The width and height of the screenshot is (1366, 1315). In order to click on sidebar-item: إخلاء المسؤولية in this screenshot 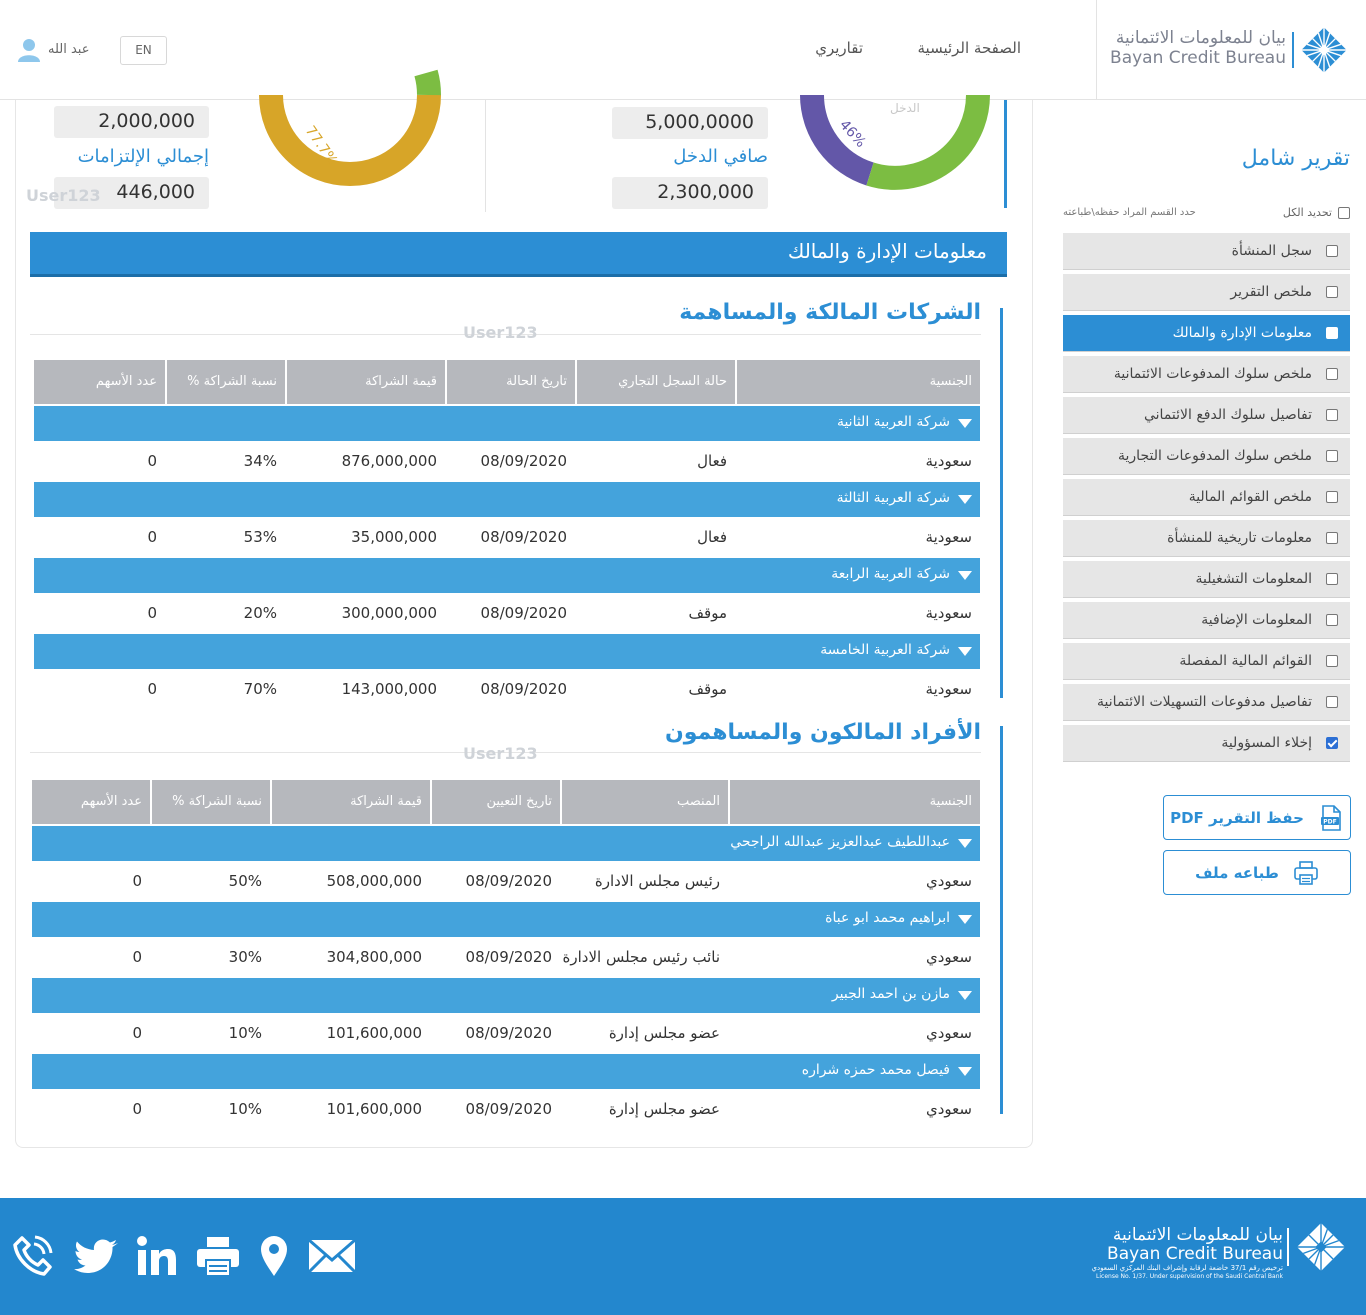, I will do `click(1206, 743)`.